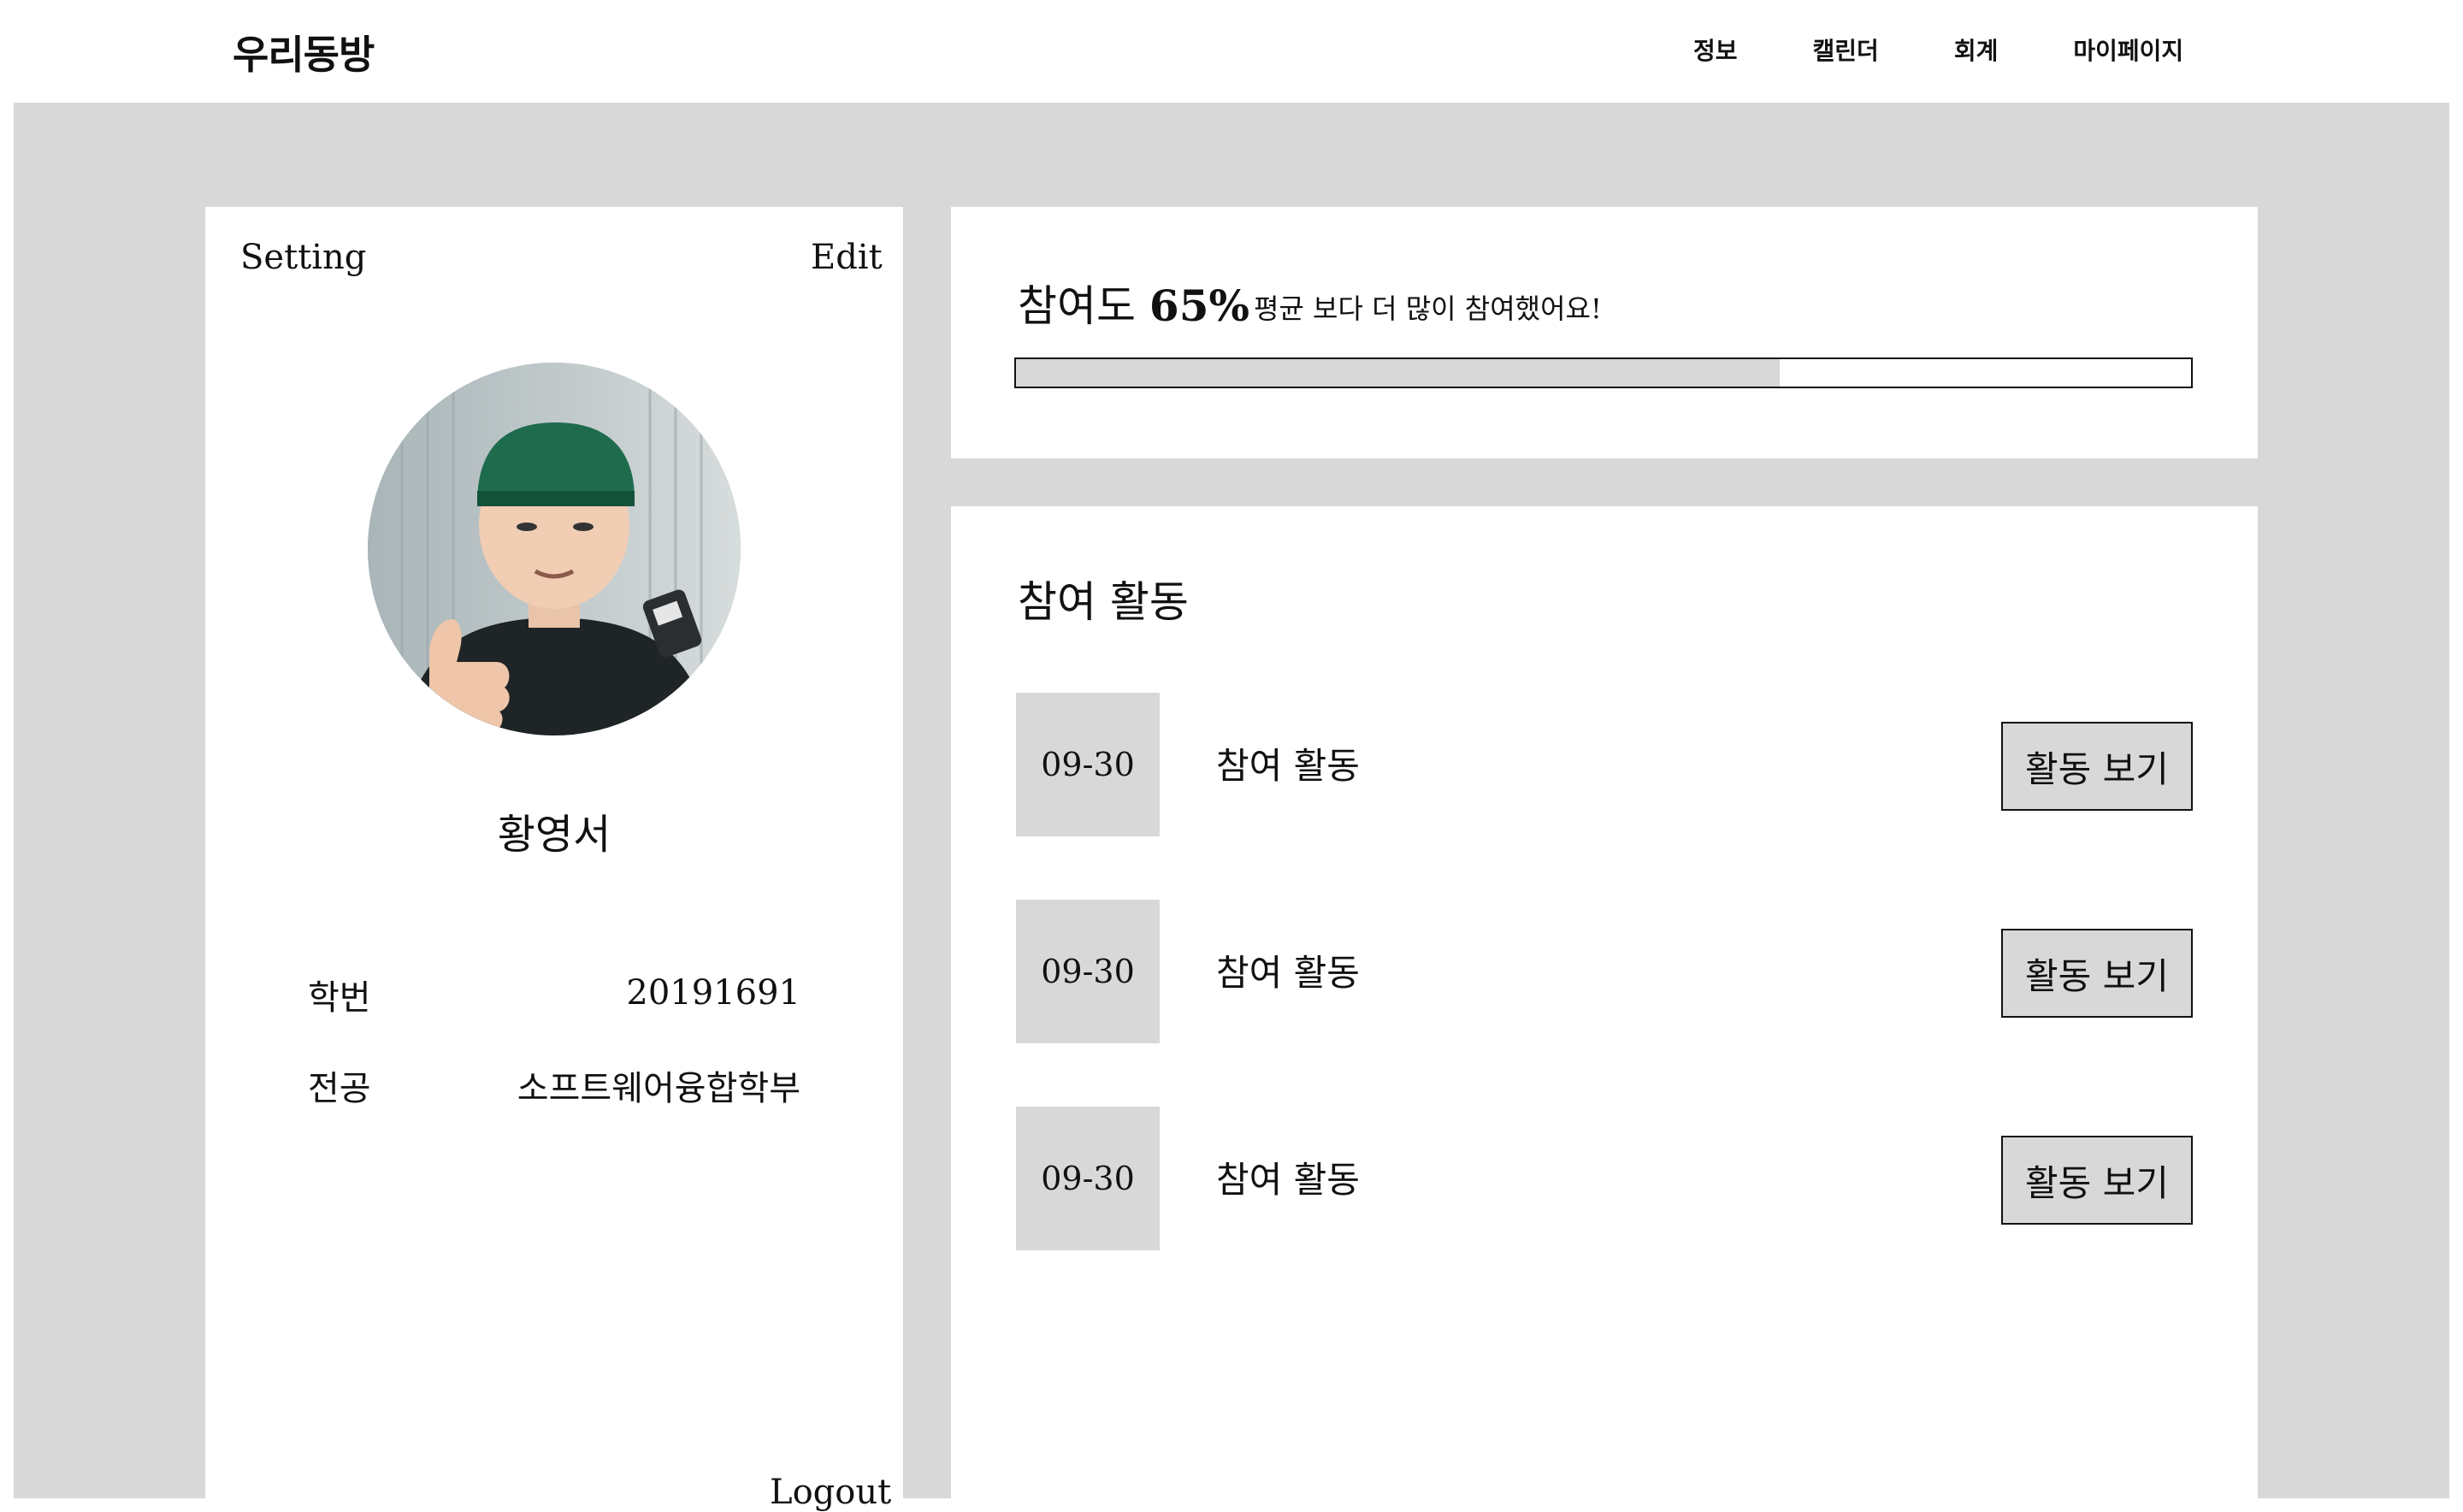  Describe the element at coordinates (1077, 306) in the screenshot. I see `participation-label: 참여도` at that location.